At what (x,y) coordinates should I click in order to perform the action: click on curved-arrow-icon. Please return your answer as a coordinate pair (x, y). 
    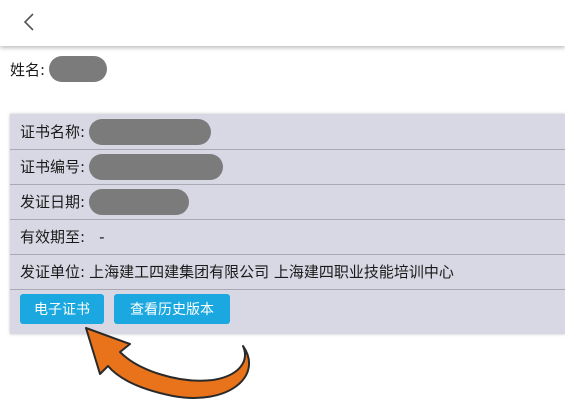
    Looking at the image, I should click on (167, 363).